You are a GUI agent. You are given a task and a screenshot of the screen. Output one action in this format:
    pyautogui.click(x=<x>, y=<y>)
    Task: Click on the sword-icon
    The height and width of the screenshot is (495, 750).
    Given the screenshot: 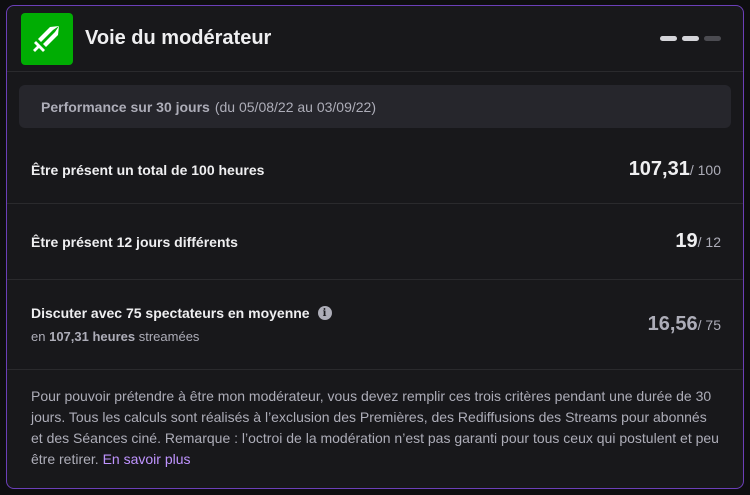 What is the action you would take?
    pyautogui.click(x=47, y=38)
    